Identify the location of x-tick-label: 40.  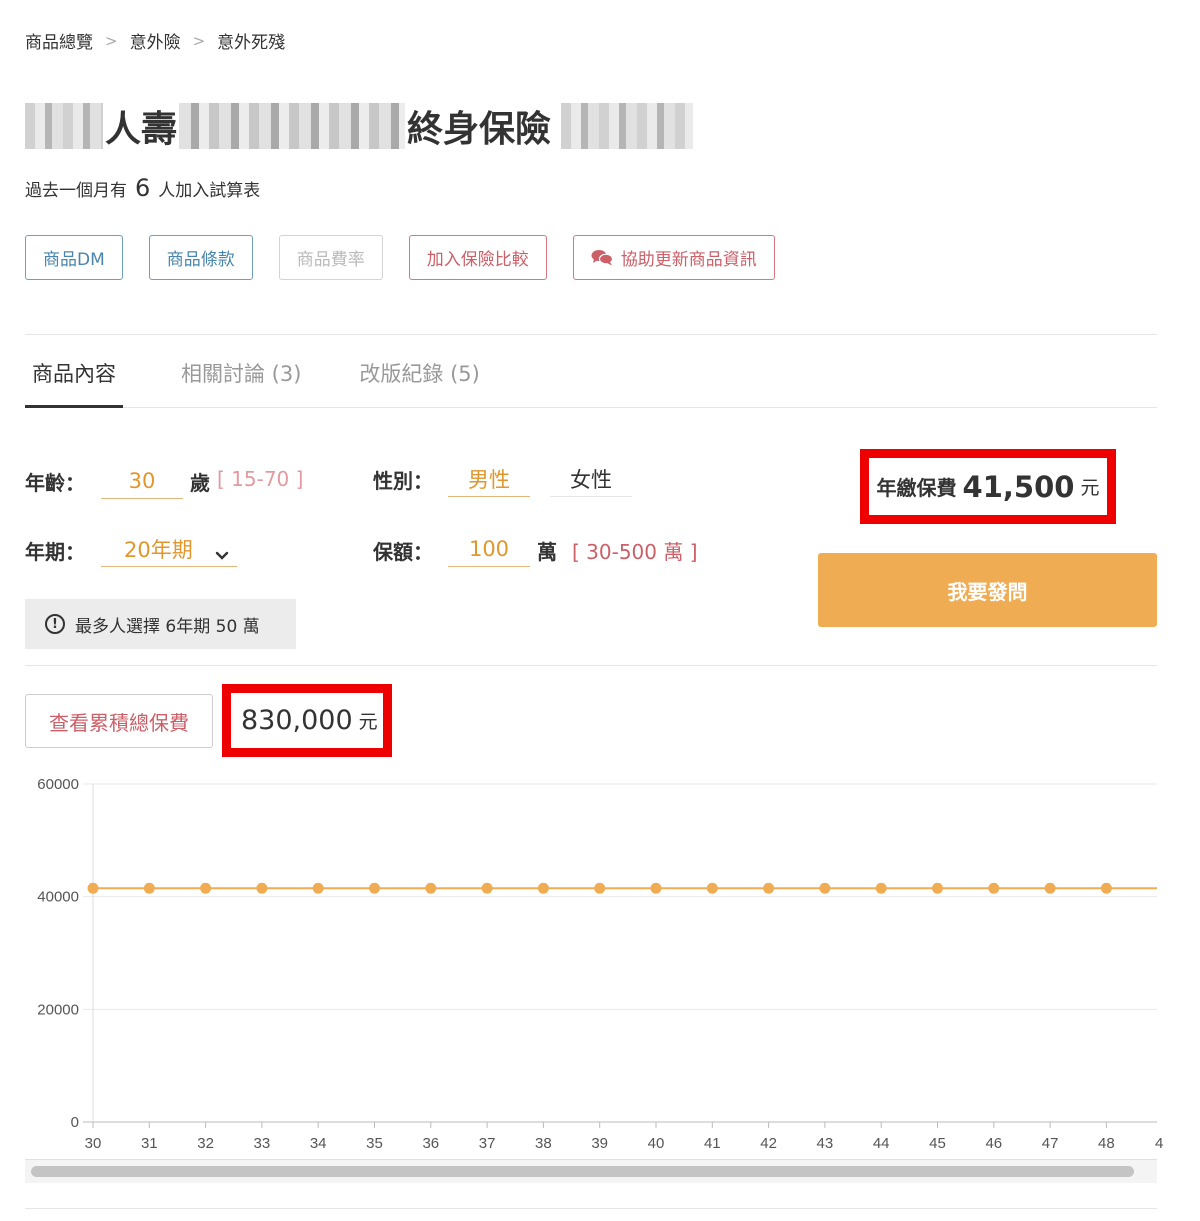
(656, 1143).